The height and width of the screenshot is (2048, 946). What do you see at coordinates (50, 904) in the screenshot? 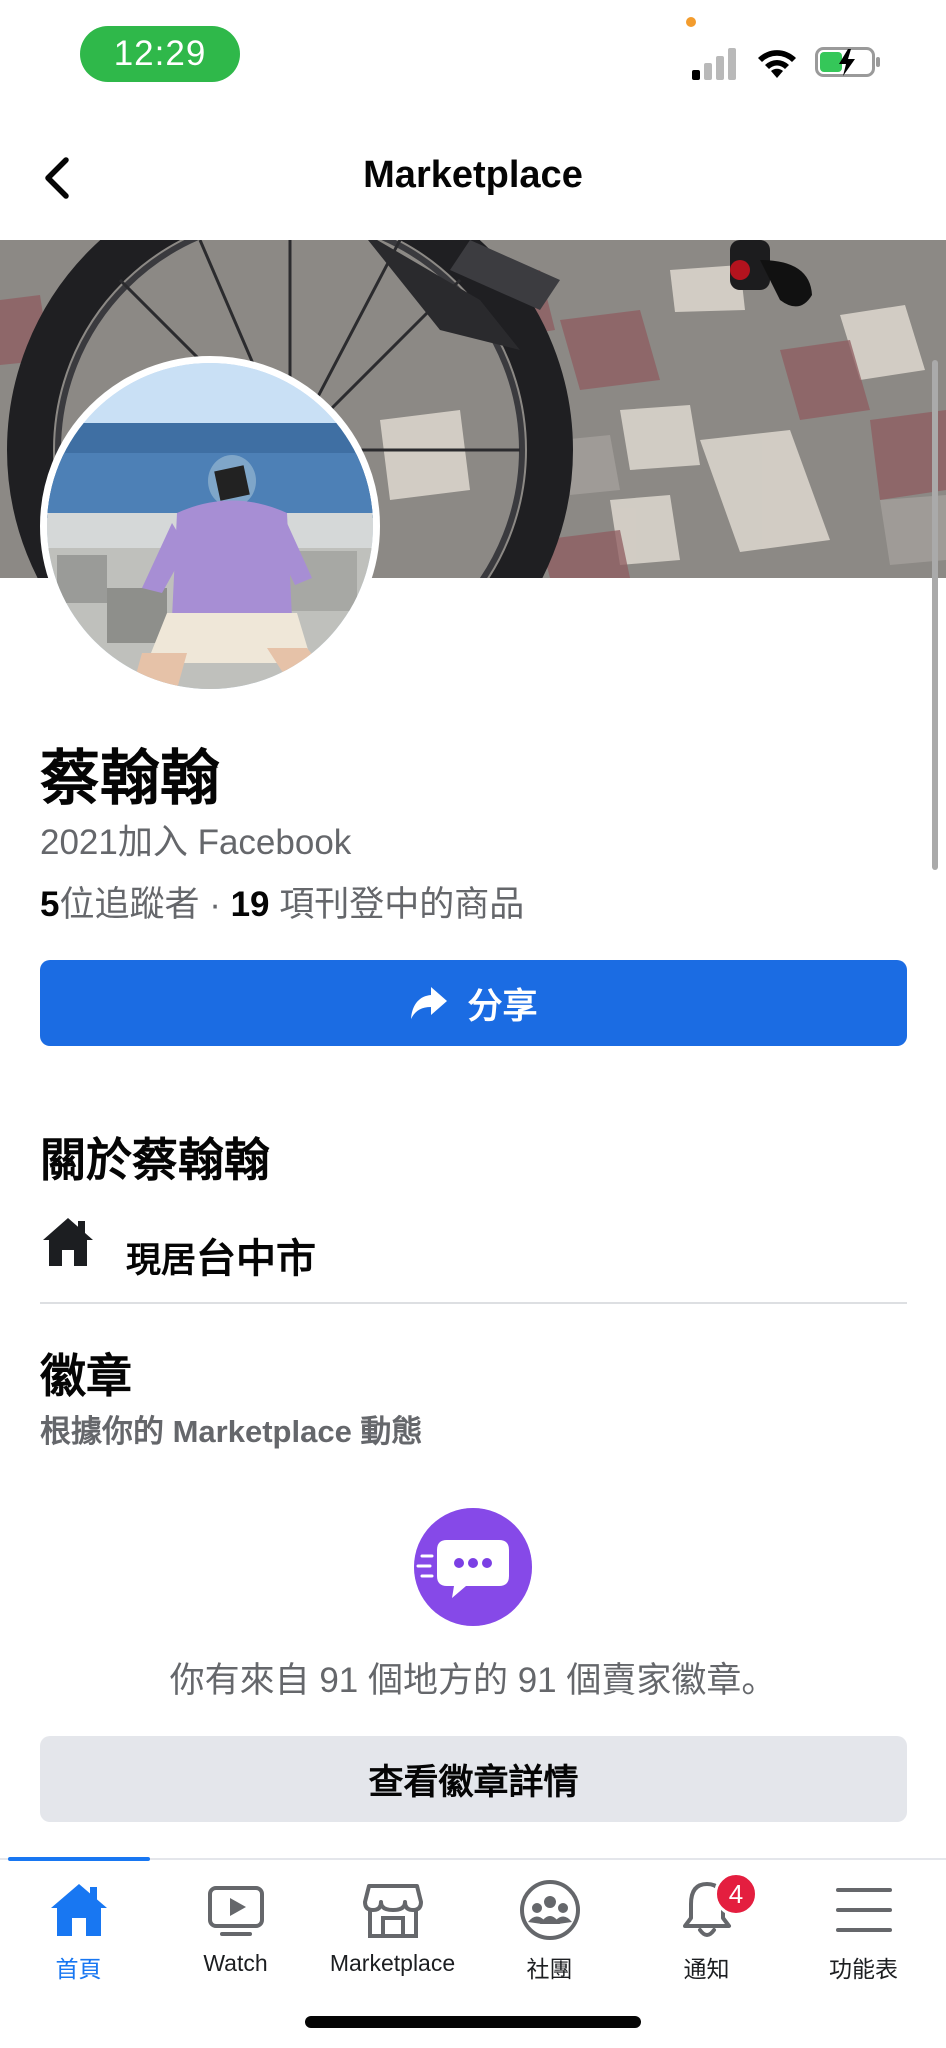
I see `followers-count: 5` at bounding box center [50, 904].